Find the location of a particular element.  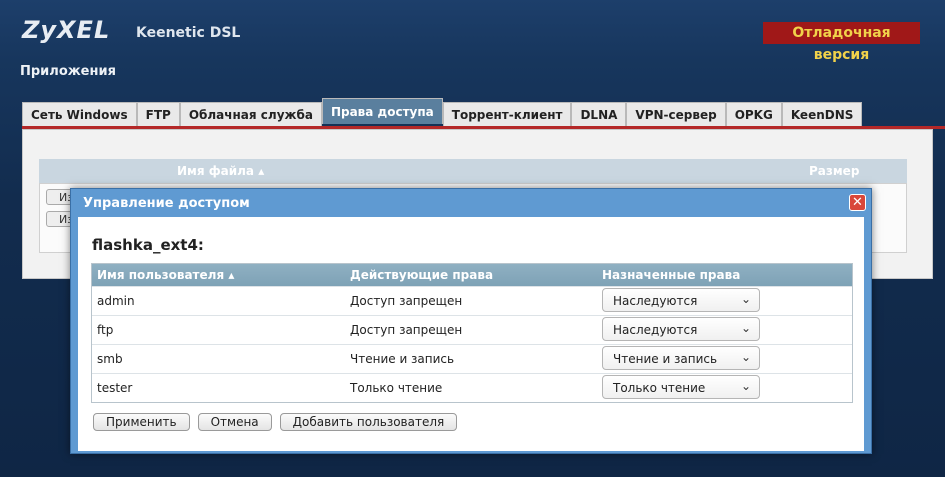

zyxel-logo: ZyXEL is located at coordinates (66, 30).